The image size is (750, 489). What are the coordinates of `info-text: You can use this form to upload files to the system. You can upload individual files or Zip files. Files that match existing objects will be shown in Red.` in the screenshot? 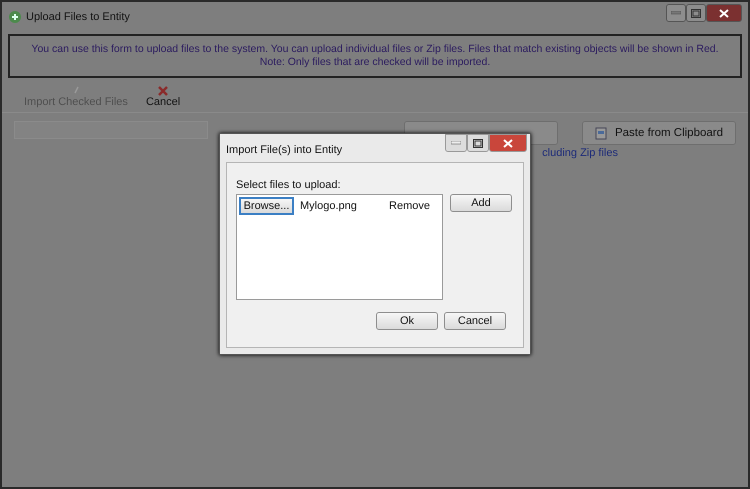 It's located at (375, 49).